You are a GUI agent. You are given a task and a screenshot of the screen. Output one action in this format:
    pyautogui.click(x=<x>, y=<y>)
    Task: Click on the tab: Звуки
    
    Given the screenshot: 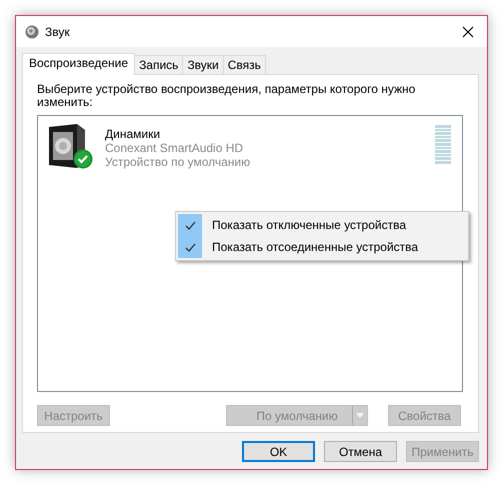 What is the action you would take?
    pyautogui.click(x=203, y=64)
    